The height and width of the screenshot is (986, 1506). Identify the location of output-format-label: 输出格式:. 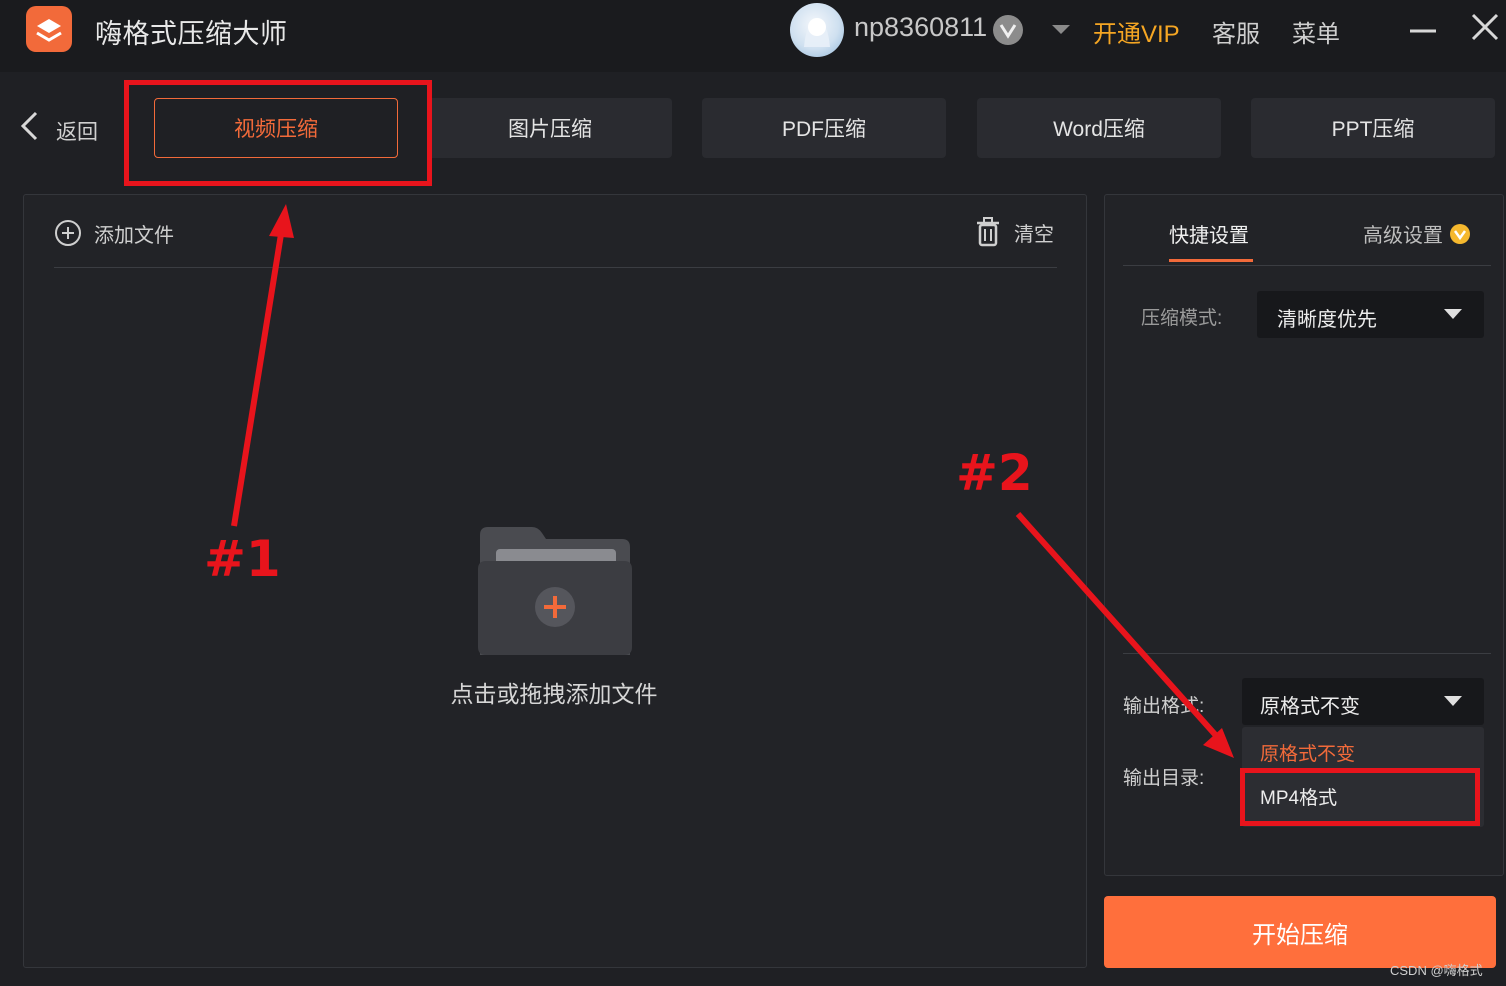
(1164, 706).